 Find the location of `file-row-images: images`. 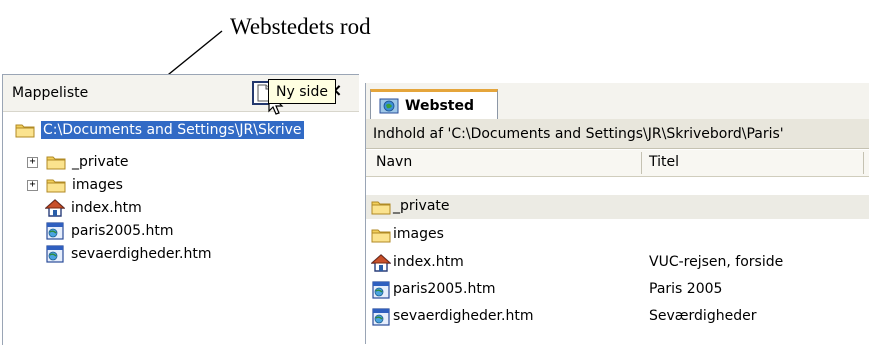

file-row-images: images is located at coordinates (617, 235).